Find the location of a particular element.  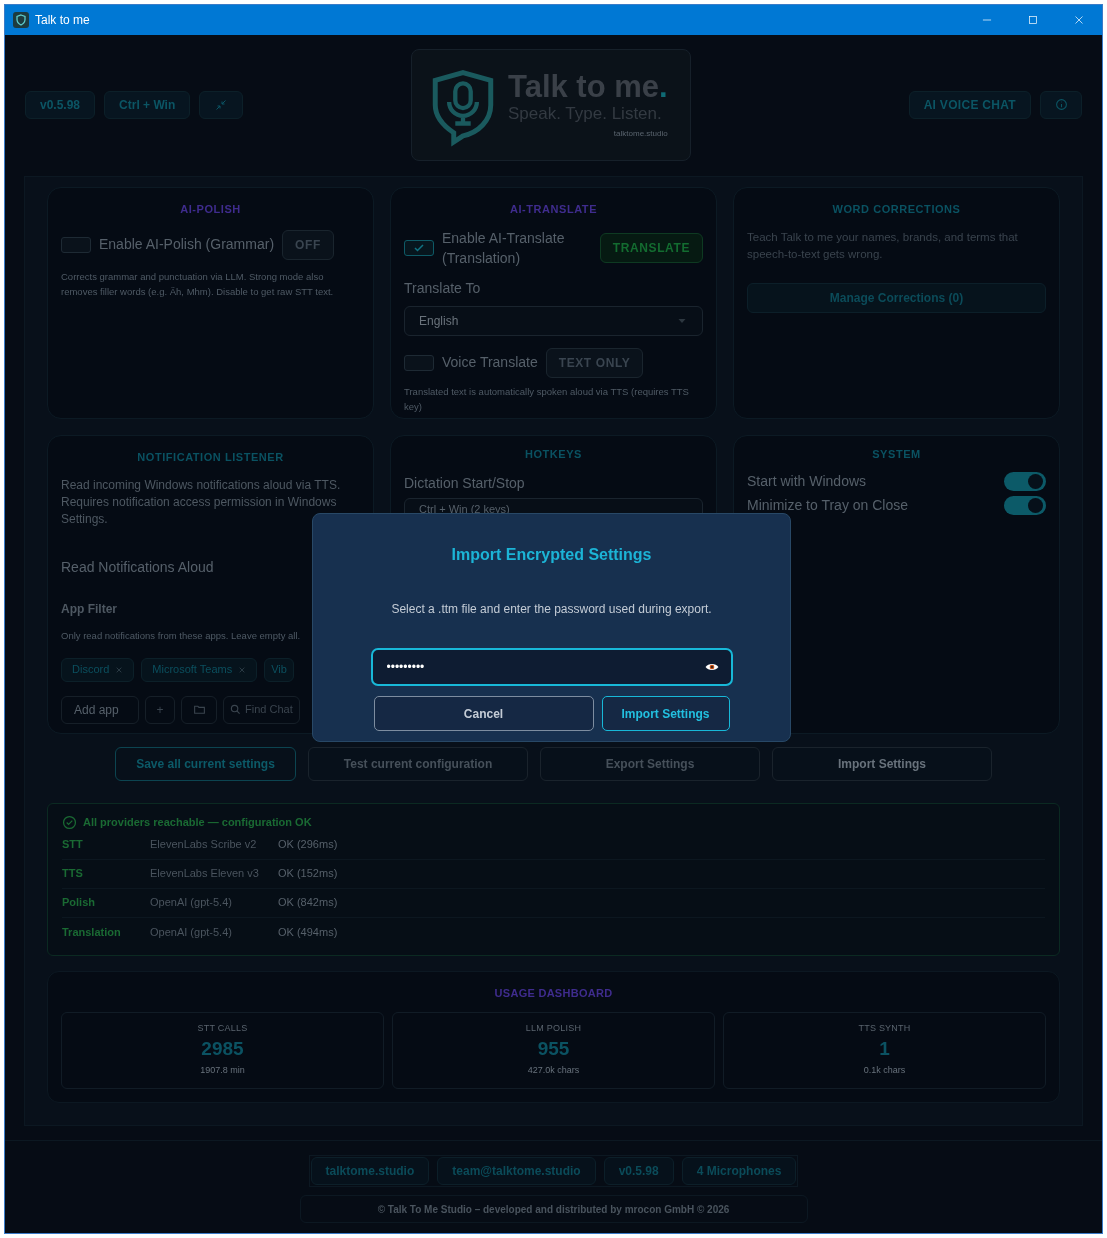

app-tag: Microsoft Teams is located at coordinates (199, 669).